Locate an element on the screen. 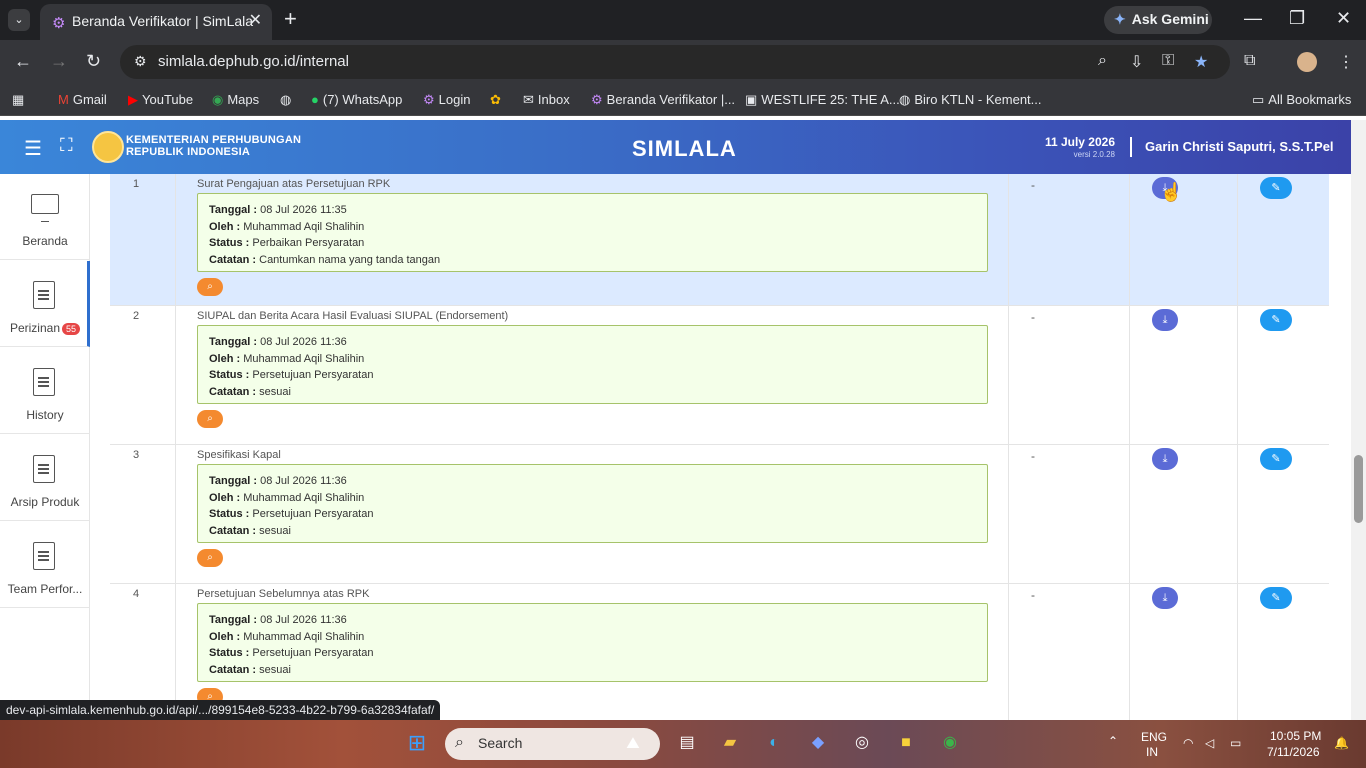 This screenshot has width=1366, height=768. back-icon: ← is located at coordinates (23, 61).